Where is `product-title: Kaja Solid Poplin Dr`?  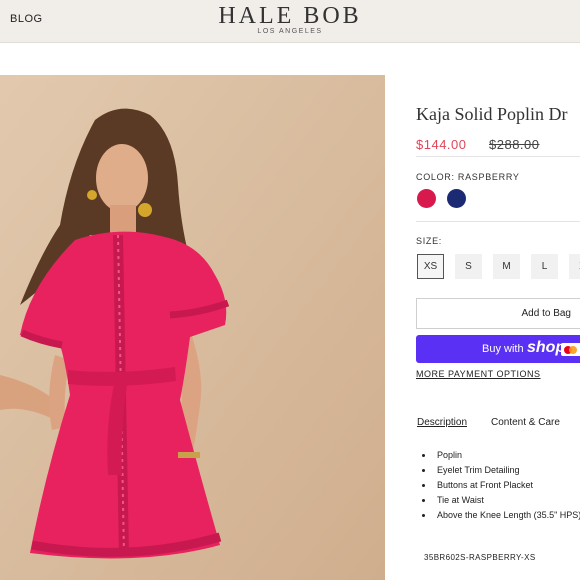
product-title: Kaja Solid Poplin Dr is located at coordinates (492, 114).